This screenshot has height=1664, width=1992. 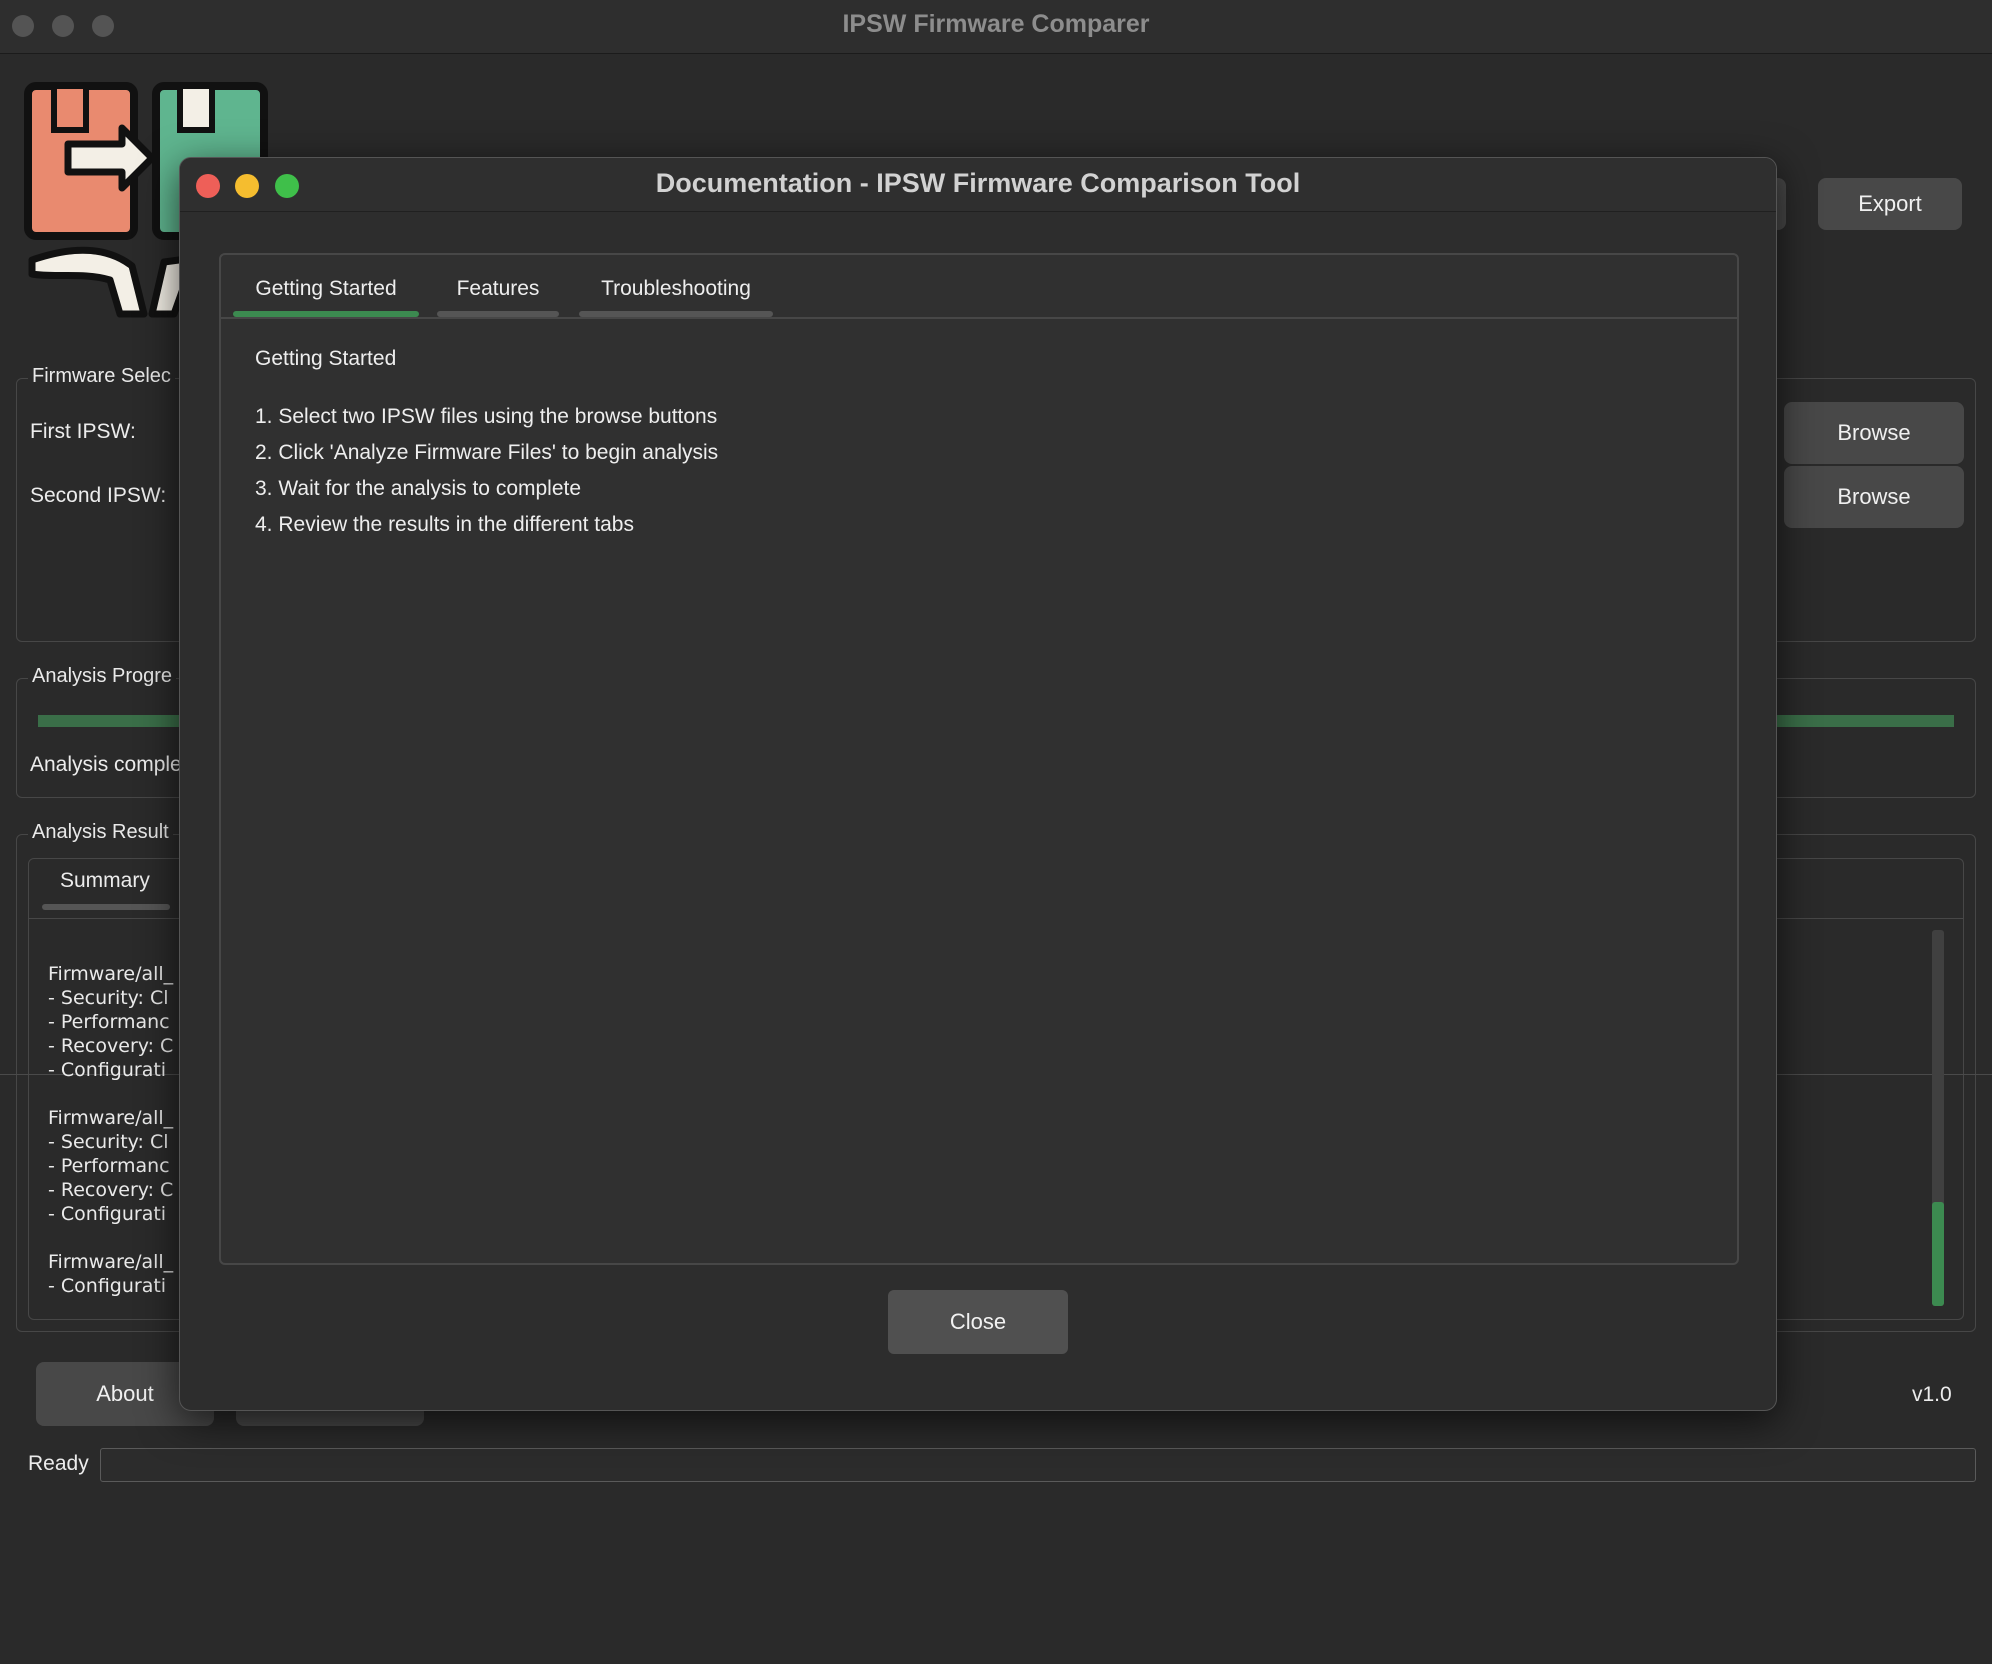 I want to click on browse-second-button: Browse, so click(x=1874, y=497).